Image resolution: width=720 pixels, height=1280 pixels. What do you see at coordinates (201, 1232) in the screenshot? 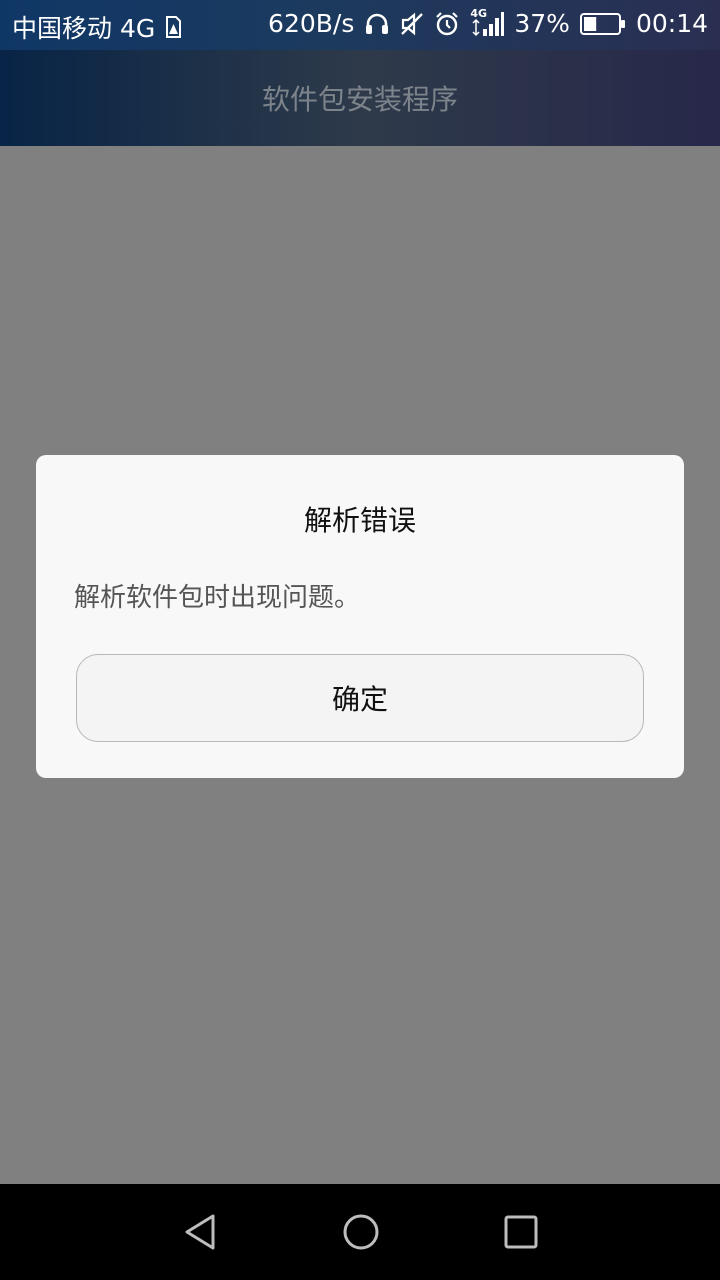
I see `back-icon` at bounding box center [201, 1232].